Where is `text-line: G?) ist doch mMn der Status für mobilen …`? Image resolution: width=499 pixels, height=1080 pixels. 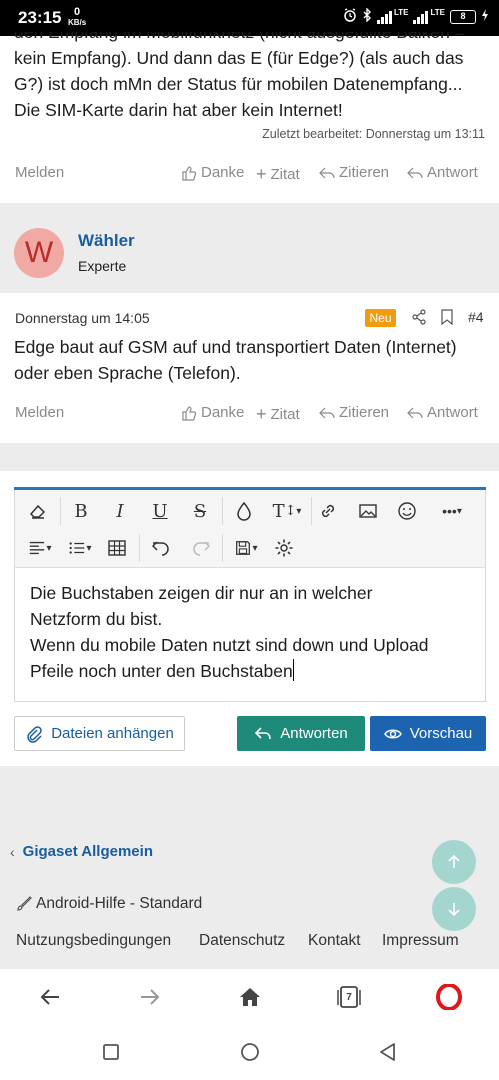
text-line: G?) ist doch mMn der Status für mobilen … is located at coordinates (238, 84).